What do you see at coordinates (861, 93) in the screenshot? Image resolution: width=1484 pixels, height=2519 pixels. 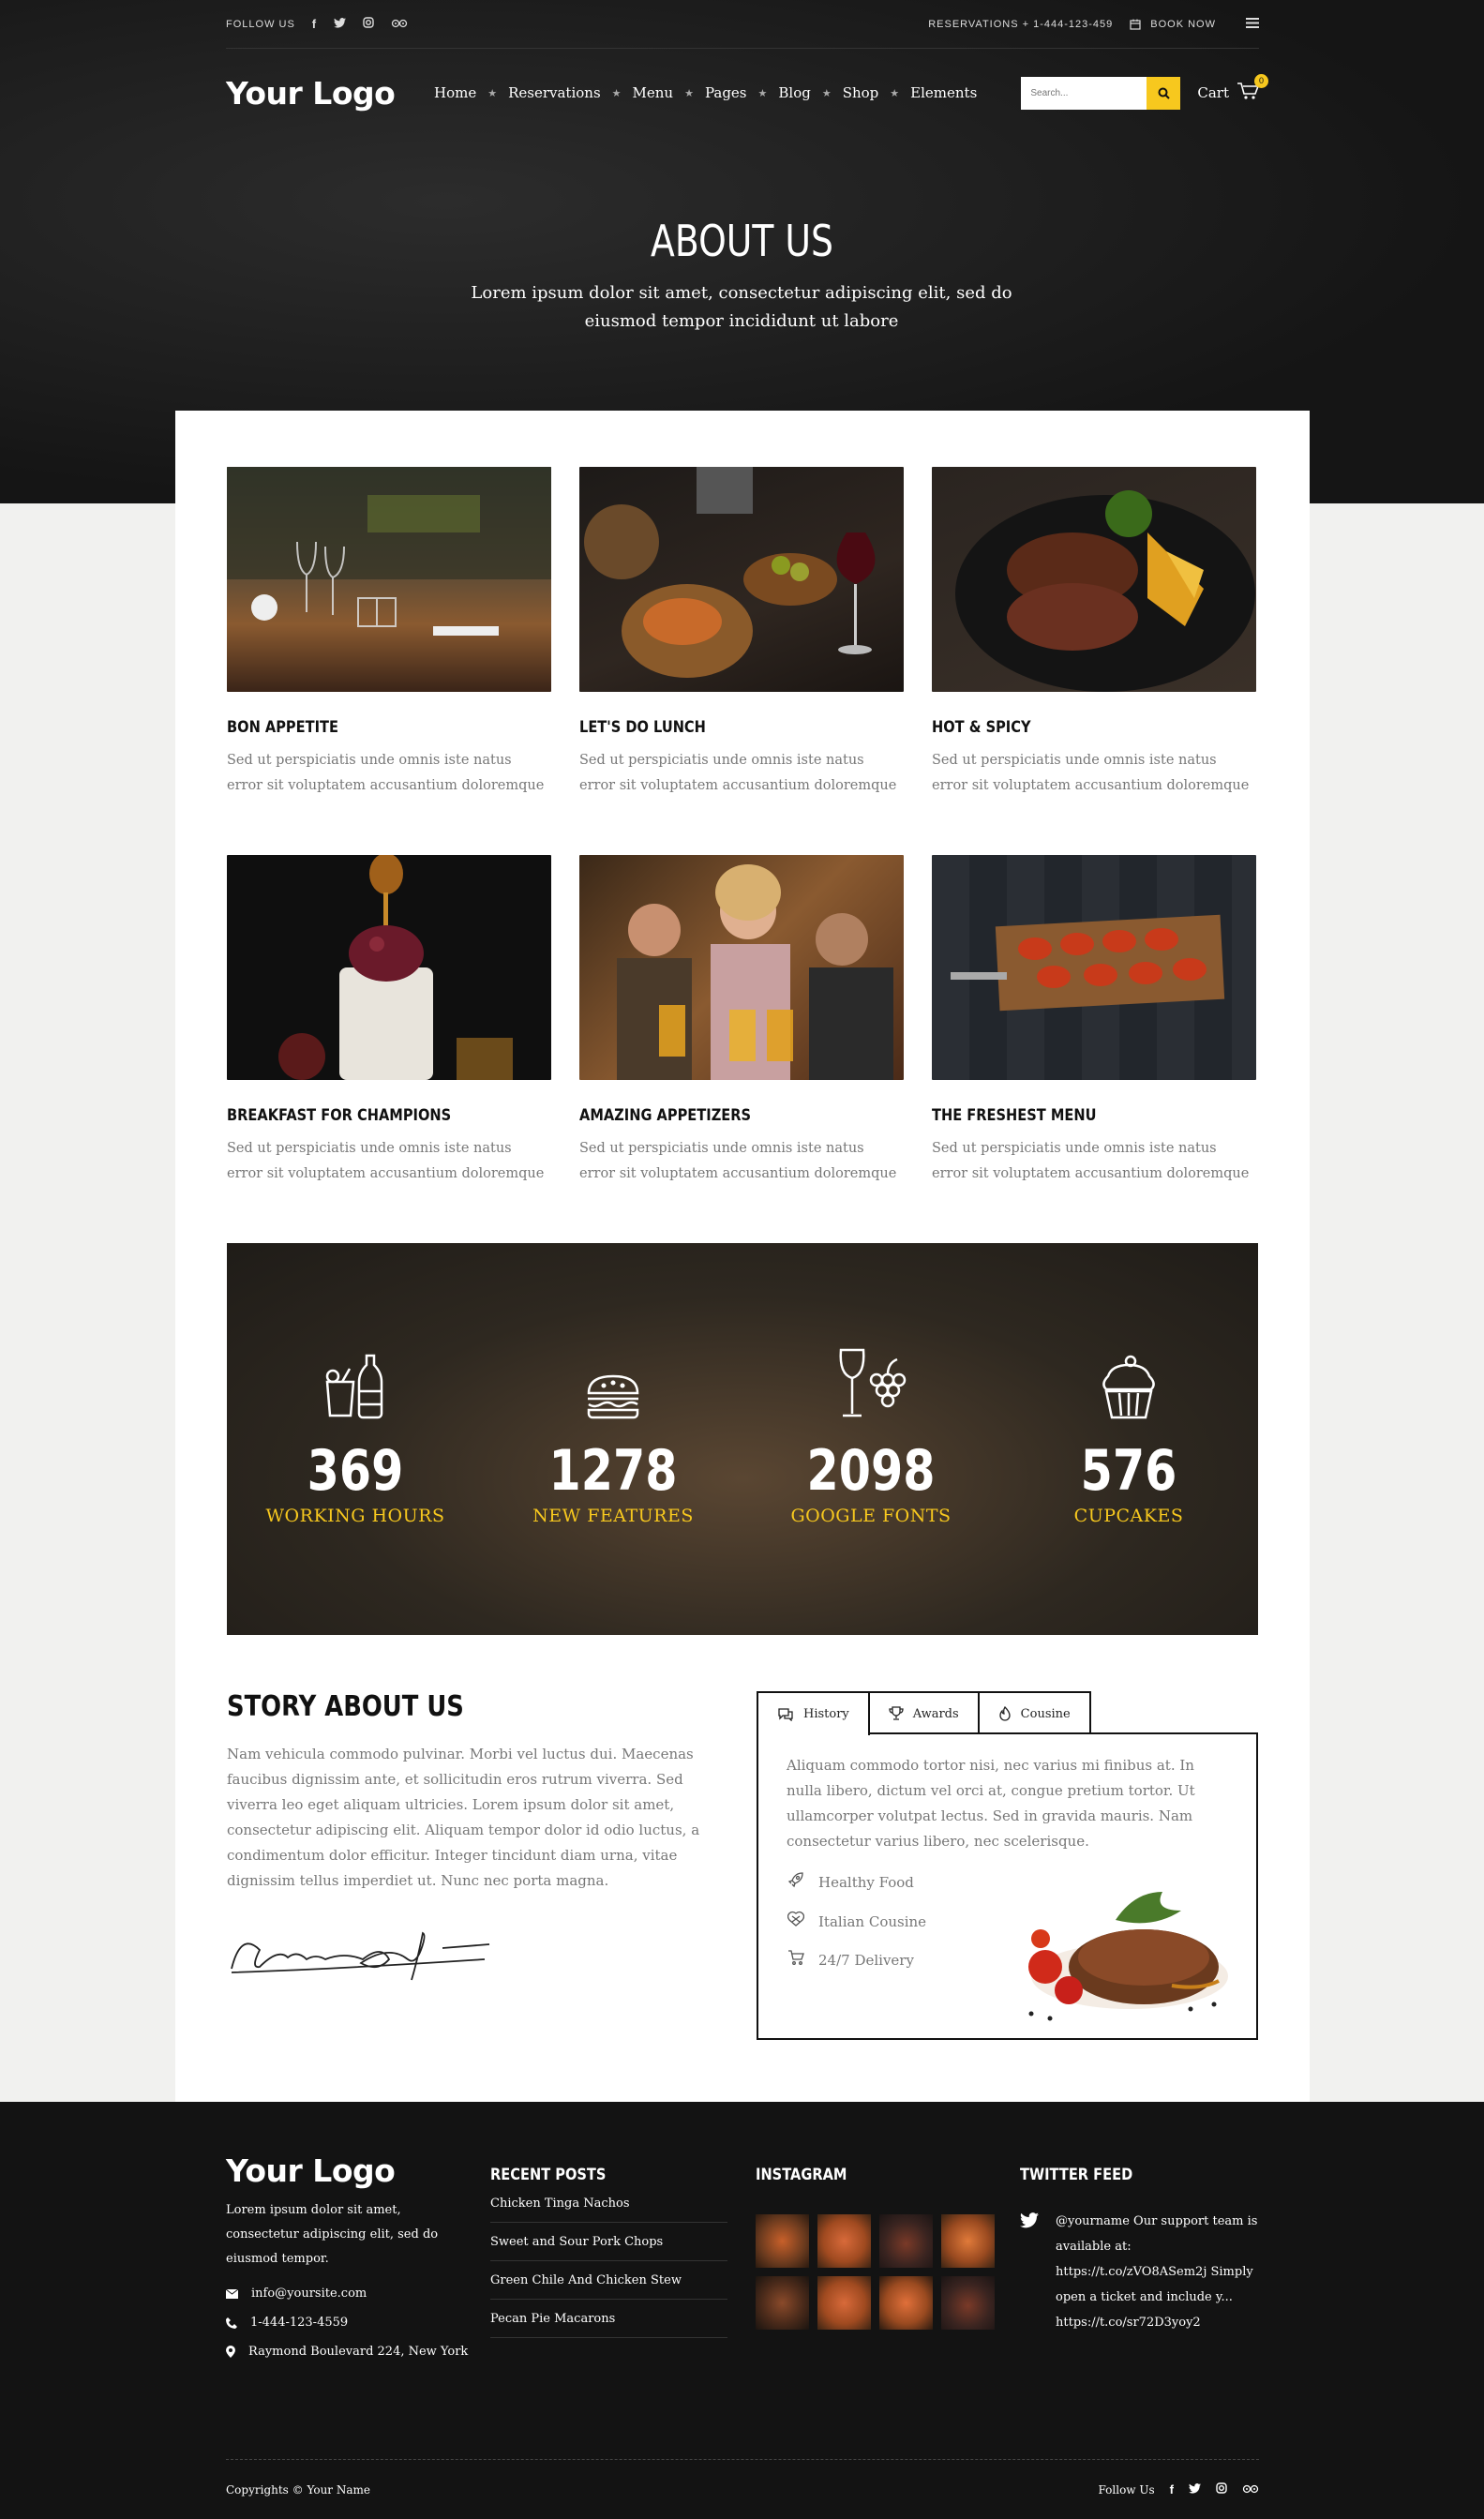 I see `nav-item-shop: Shop` at bounding box center [861, 93].